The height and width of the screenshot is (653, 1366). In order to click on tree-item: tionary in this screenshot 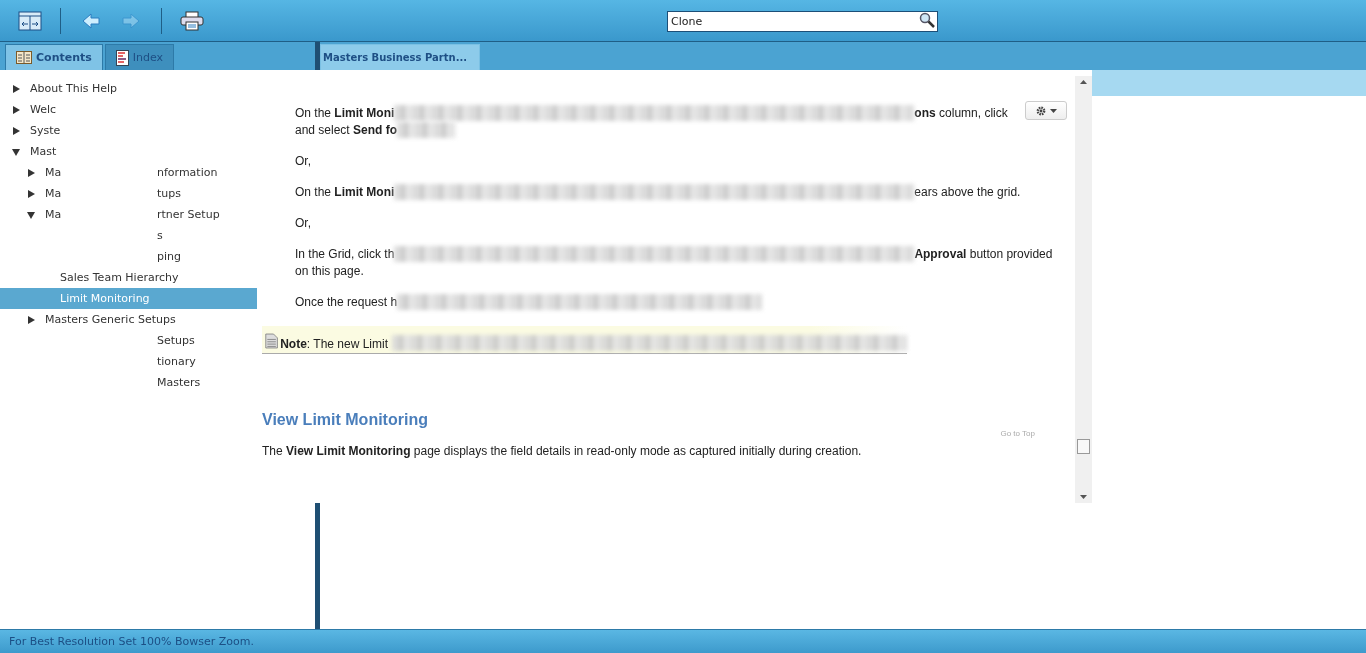, I will do `click(128, 361)`.